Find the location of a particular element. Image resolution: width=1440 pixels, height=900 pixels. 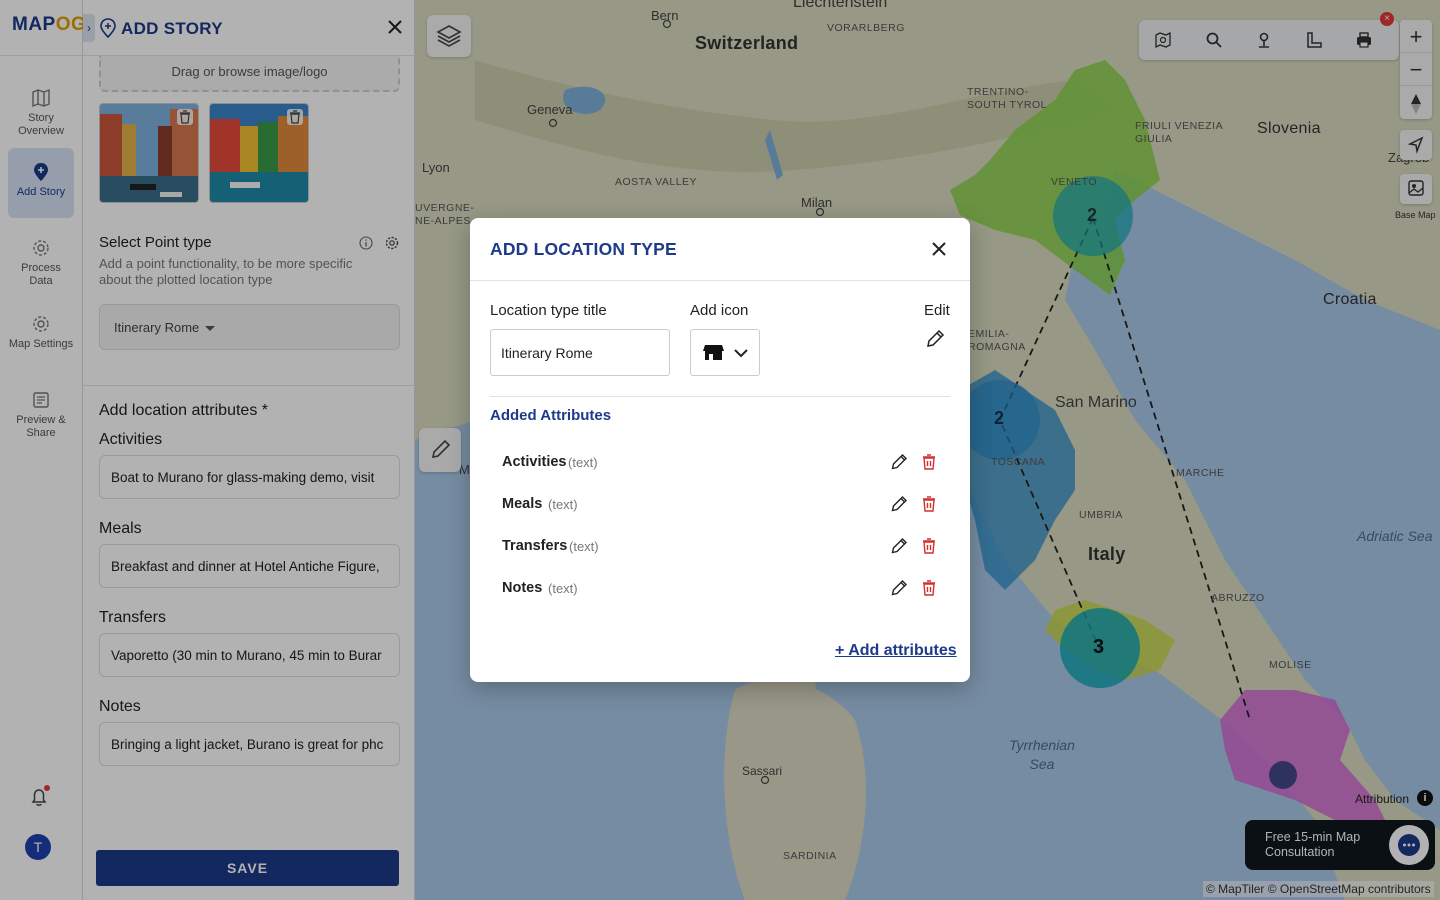

attribute-name: Notes is located at coordinates (522, 588).